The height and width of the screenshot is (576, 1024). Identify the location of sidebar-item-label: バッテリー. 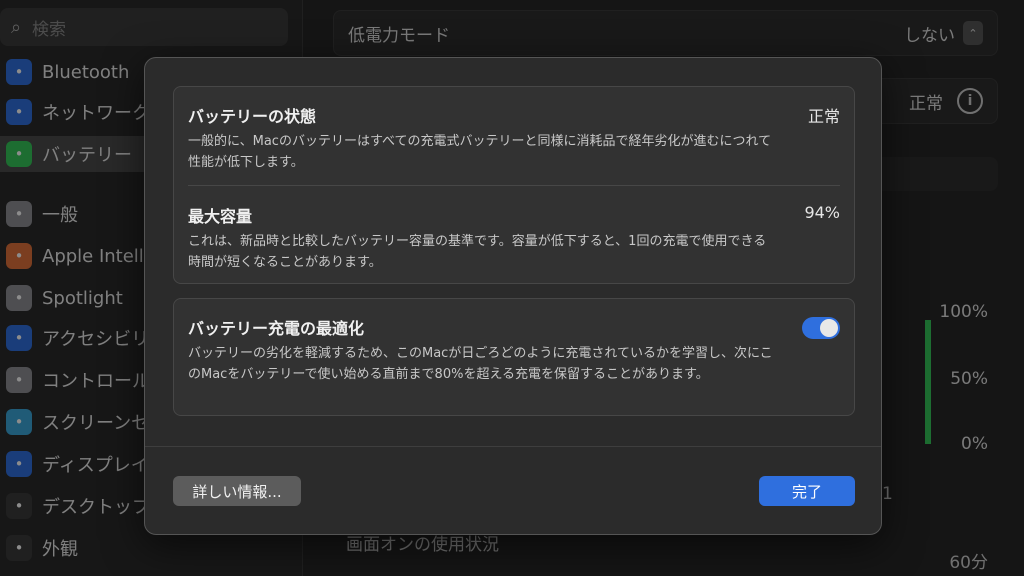
(87, 155).